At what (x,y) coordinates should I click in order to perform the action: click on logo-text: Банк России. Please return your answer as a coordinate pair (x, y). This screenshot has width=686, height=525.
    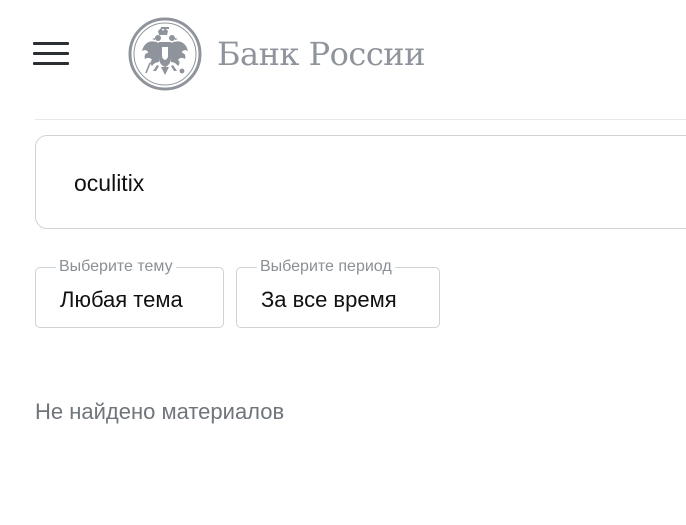
    Looking at the image, I should click on (321, 54).